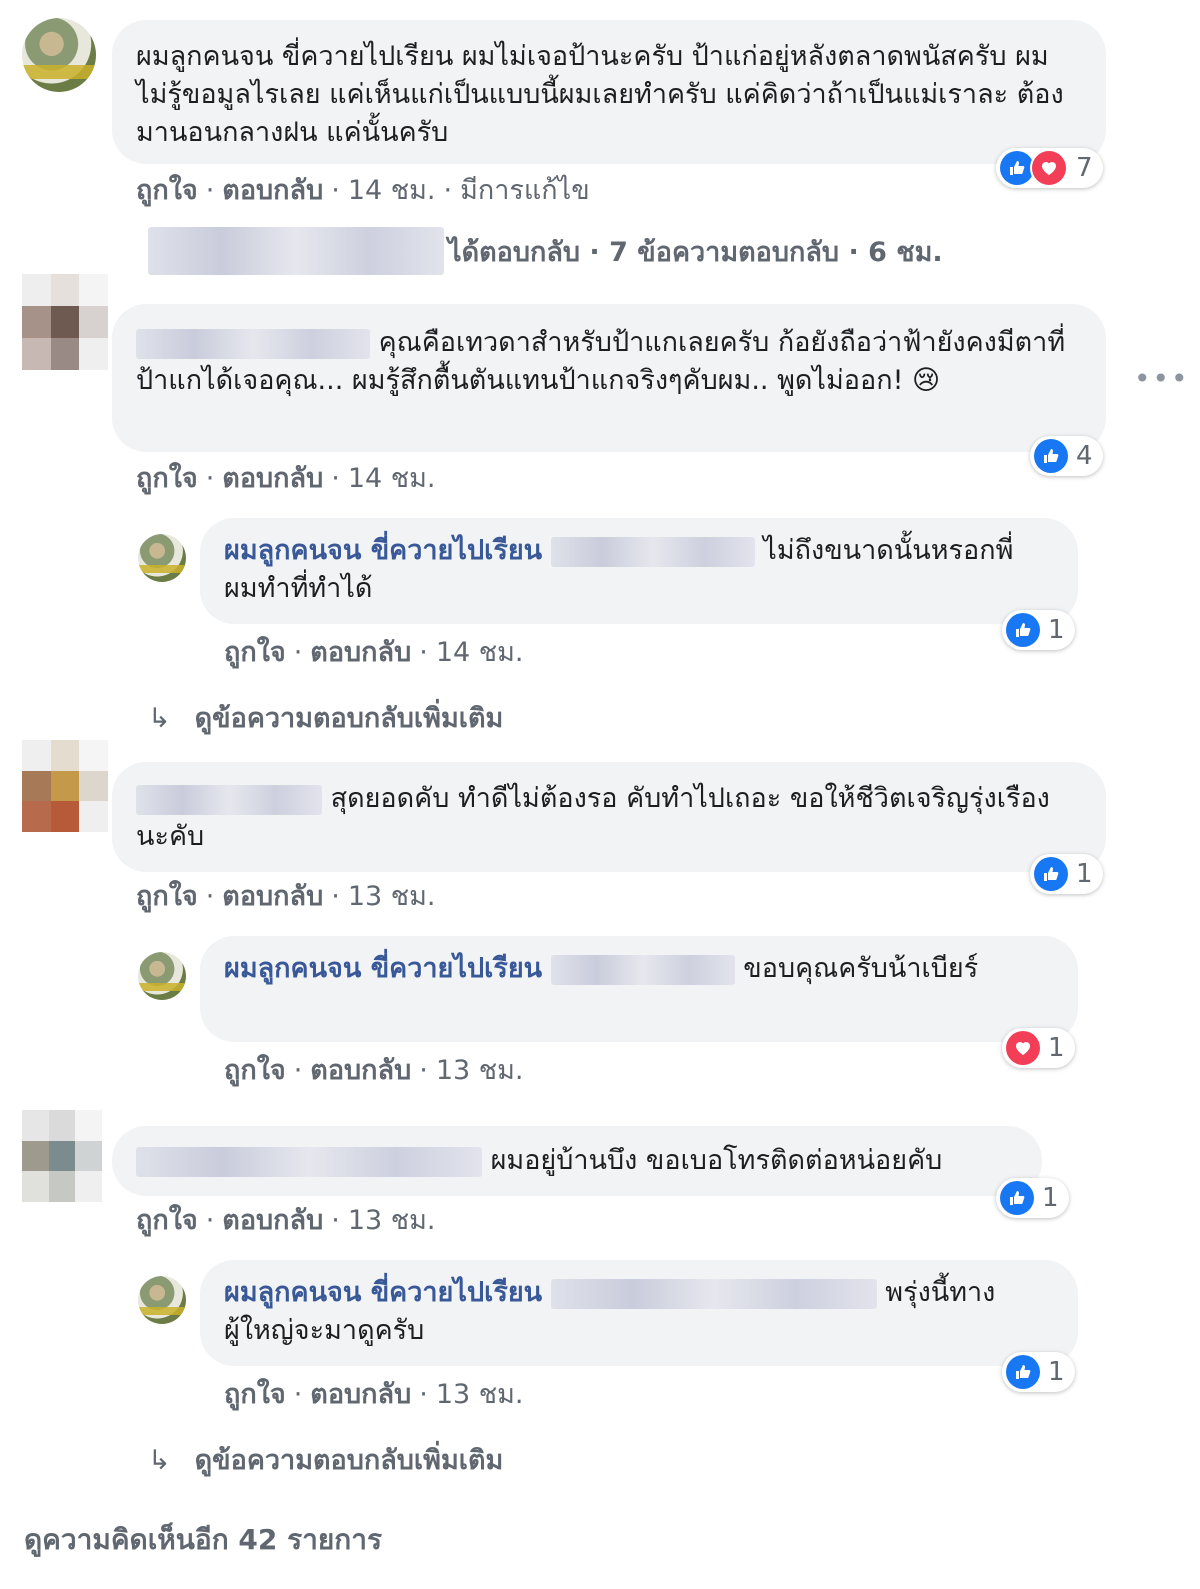 This screenshot has height=1589, width=1200. Describe the element at coordinates (716, 1160) in the screenshot. I see `comment-text: ผมอยู่บ้านบึง ขอเบอโทรติดต่อหน่อยคับ` at that location.